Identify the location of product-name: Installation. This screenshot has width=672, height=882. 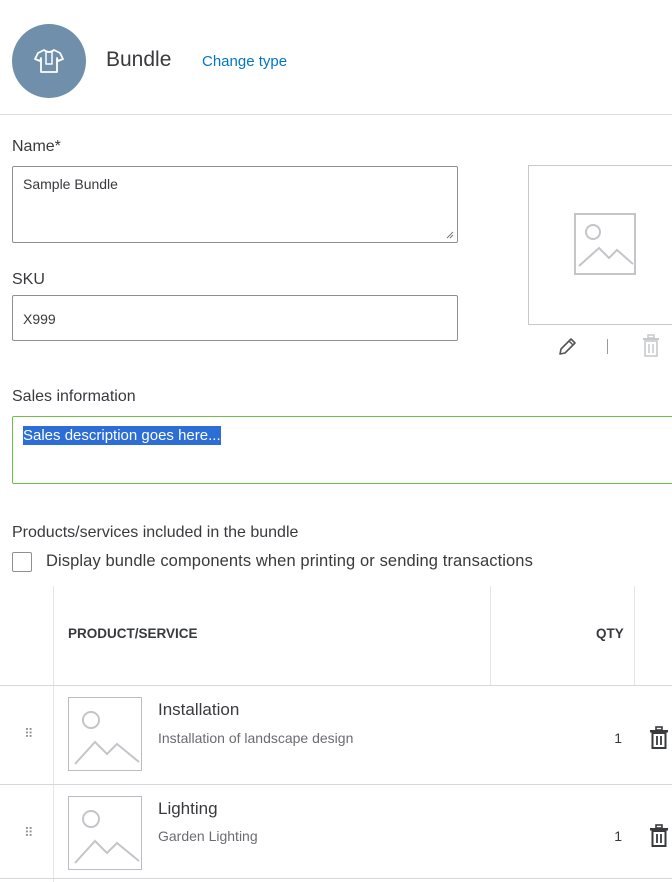
(199, 709).